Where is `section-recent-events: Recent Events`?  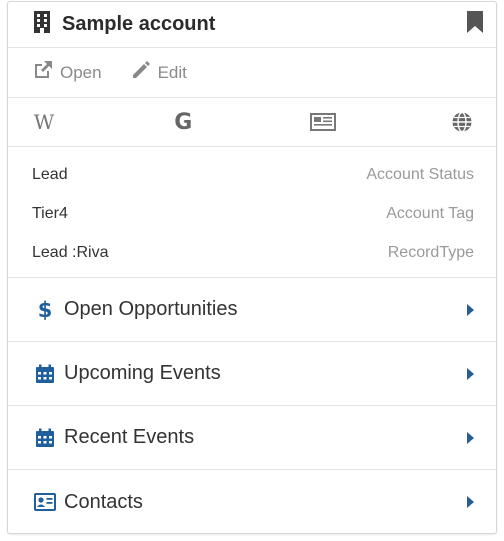 section-recent-events: Recent Events is located at coordinates (252, 438).